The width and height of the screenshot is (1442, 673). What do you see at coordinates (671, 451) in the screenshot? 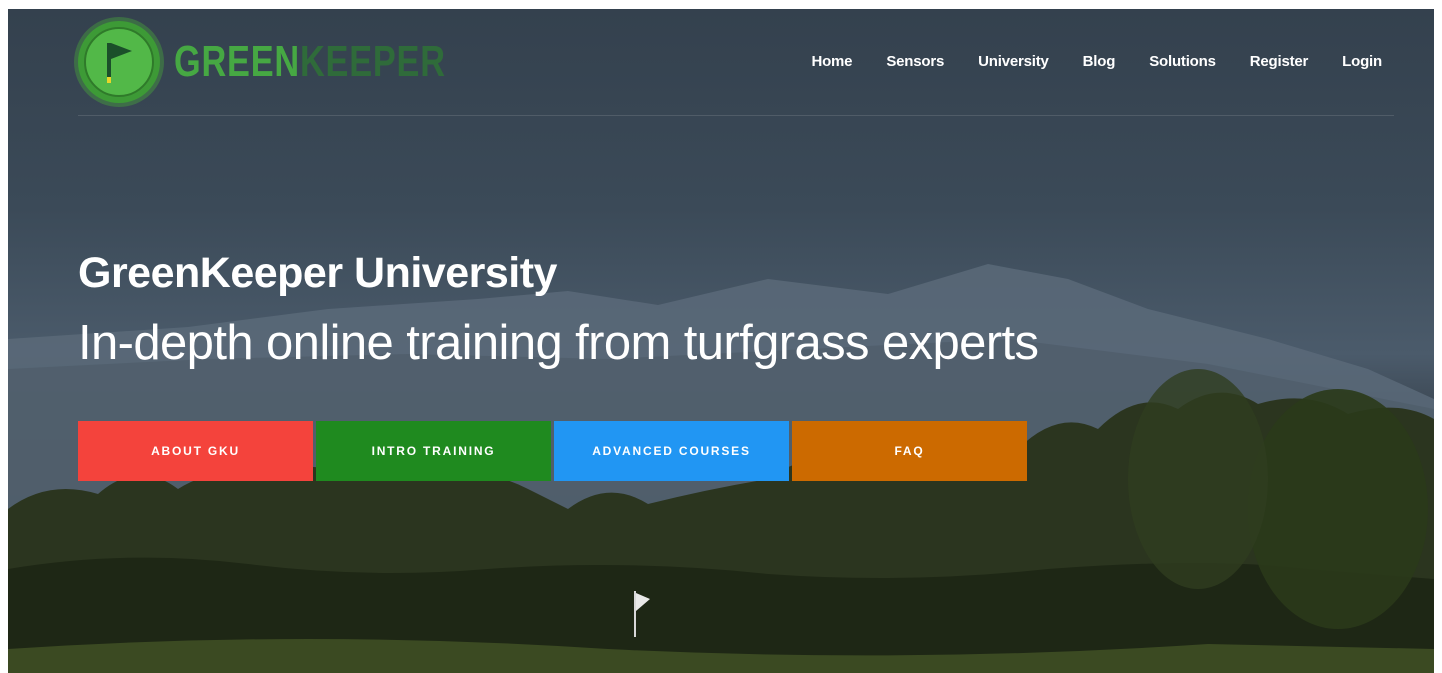
I see `advanced-courses-button: ADVANCED COURSES` at bounding box center [671, 451].